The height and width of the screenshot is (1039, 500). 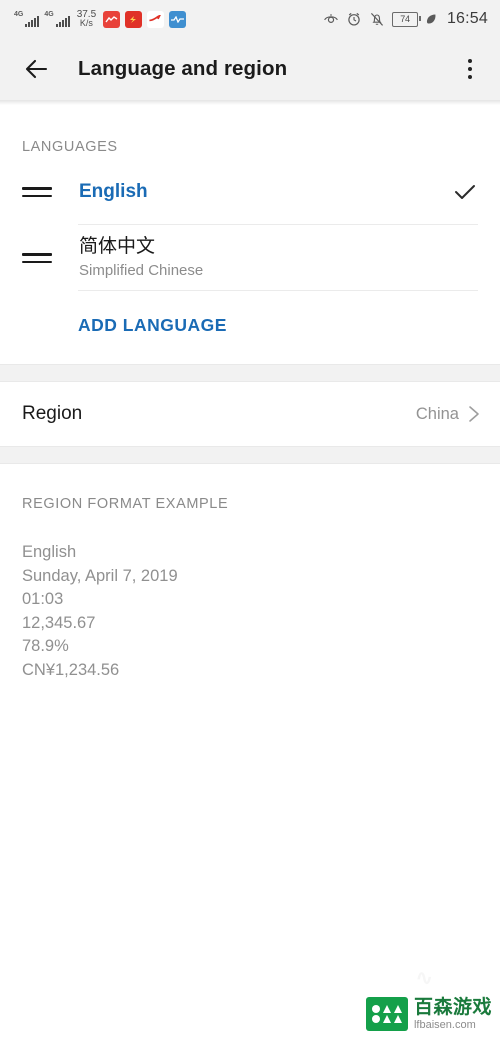 What do you see at coordinates (117, 246) in the screenshot?
I see `language-name-2: 简体中文` at bounding box center [117, 246].